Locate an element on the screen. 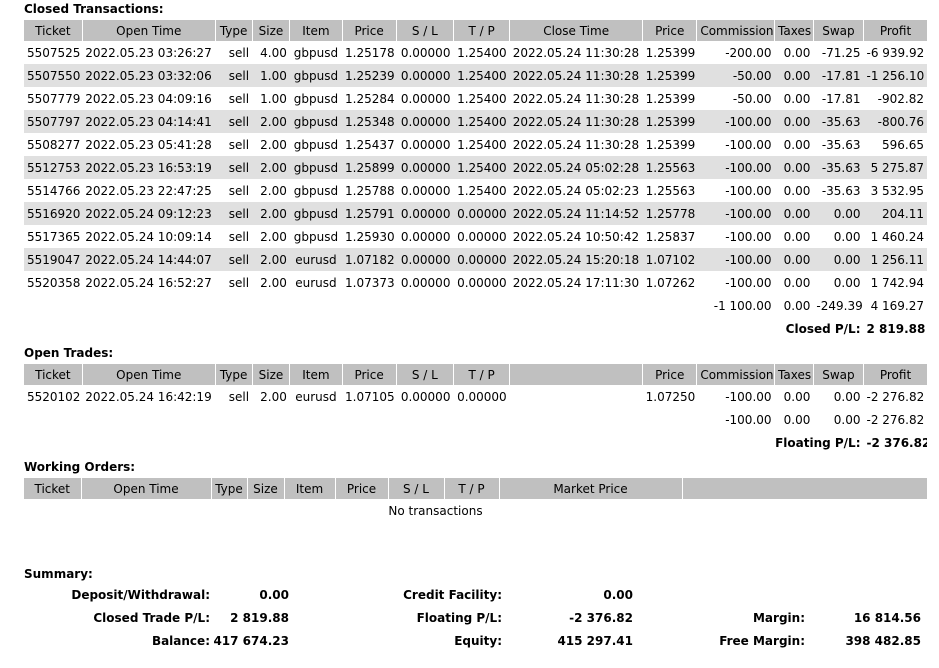  col-open-time: Open Time is located at coordinates (148, 374).